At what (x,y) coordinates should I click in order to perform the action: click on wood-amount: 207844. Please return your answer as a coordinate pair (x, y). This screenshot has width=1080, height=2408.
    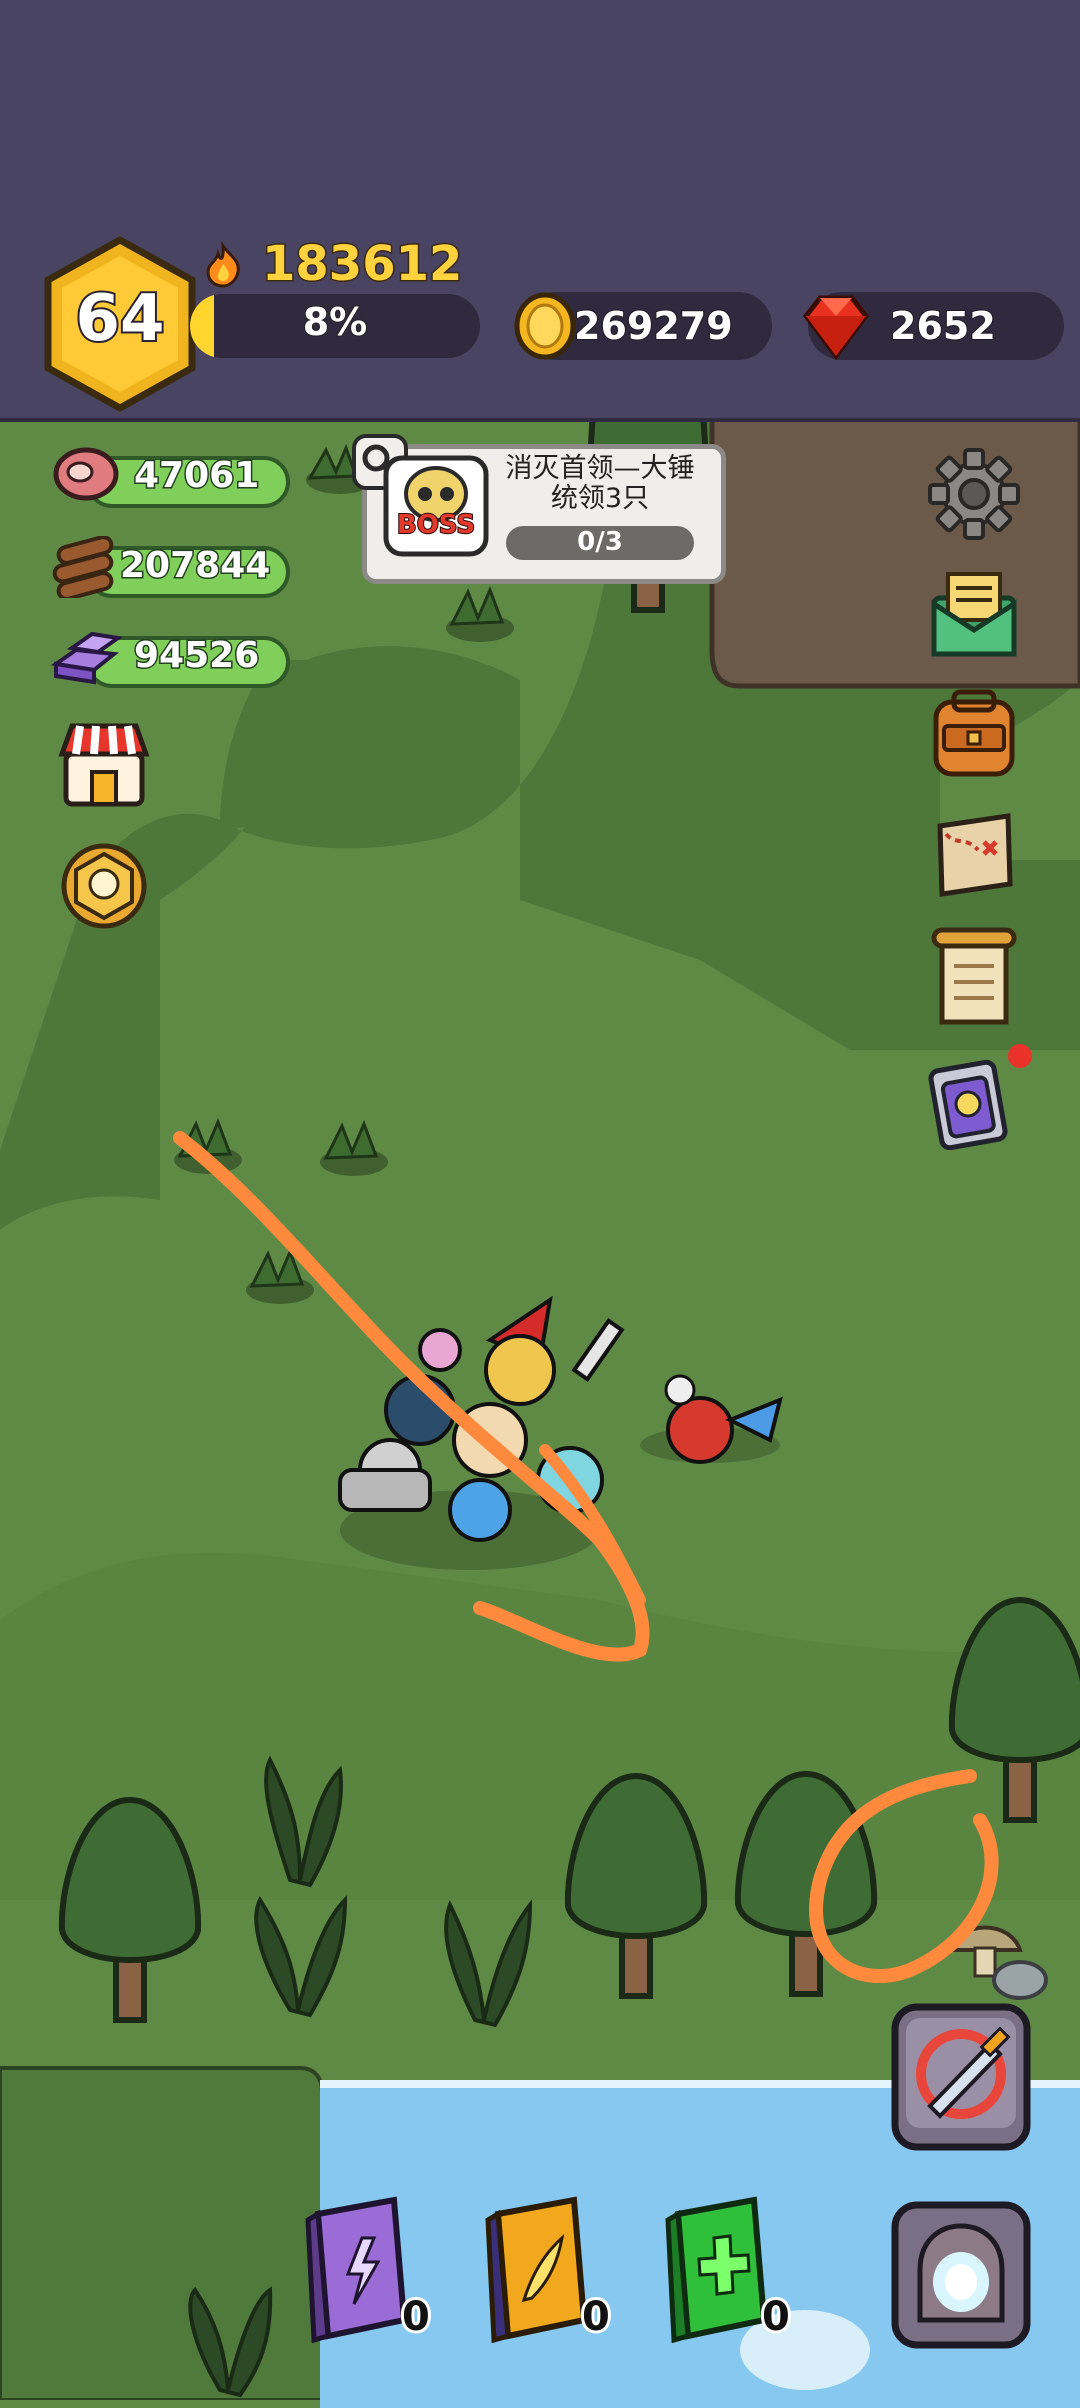
    Looking at the image, I should click on (194, 566).